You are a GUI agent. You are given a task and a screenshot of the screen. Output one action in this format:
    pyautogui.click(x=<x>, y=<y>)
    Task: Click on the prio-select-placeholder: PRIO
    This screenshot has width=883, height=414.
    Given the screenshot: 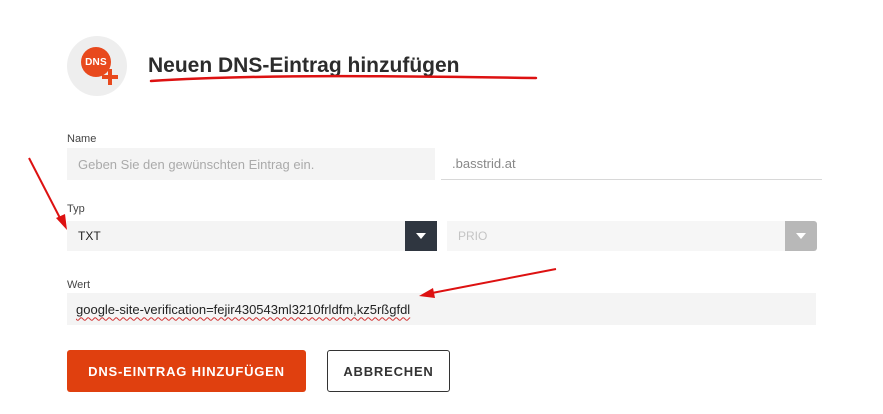 What is the action you would take?
    pyautogui.click(x=473, y=236)
    